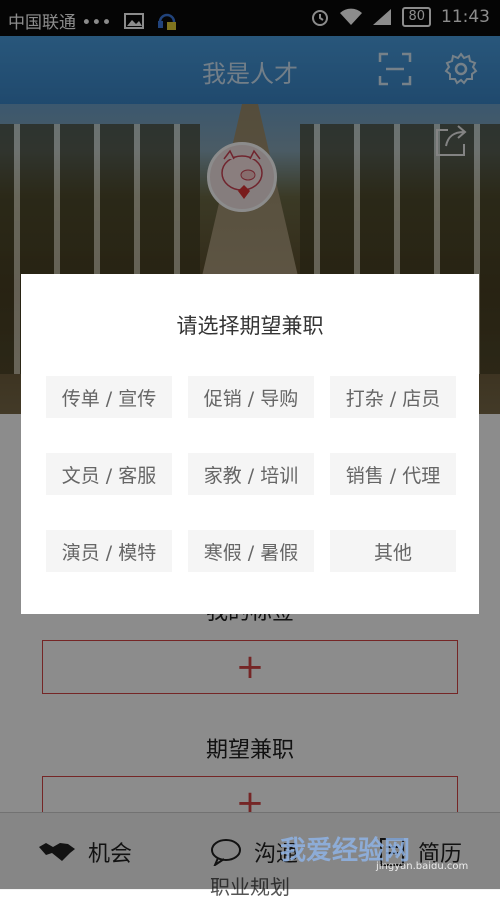  Describe the element at coordinates (251, 397) in the screenshot. I see `option-promotion: 促销 / 导购` at that location.